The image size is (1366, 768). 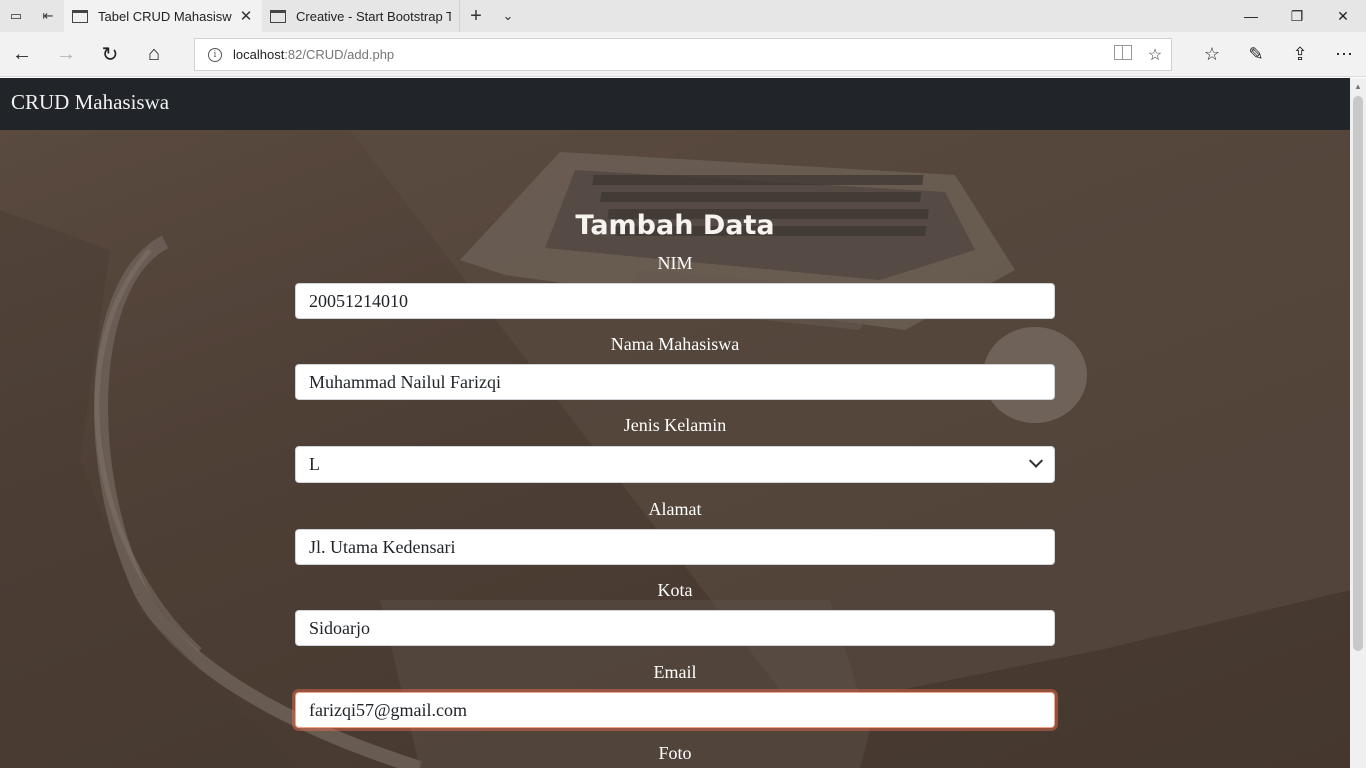 What do you see at coordinates (675, 628) in the screenshot?
I see `kota-input: Sidoarjo` at bounding box center [675, 628].